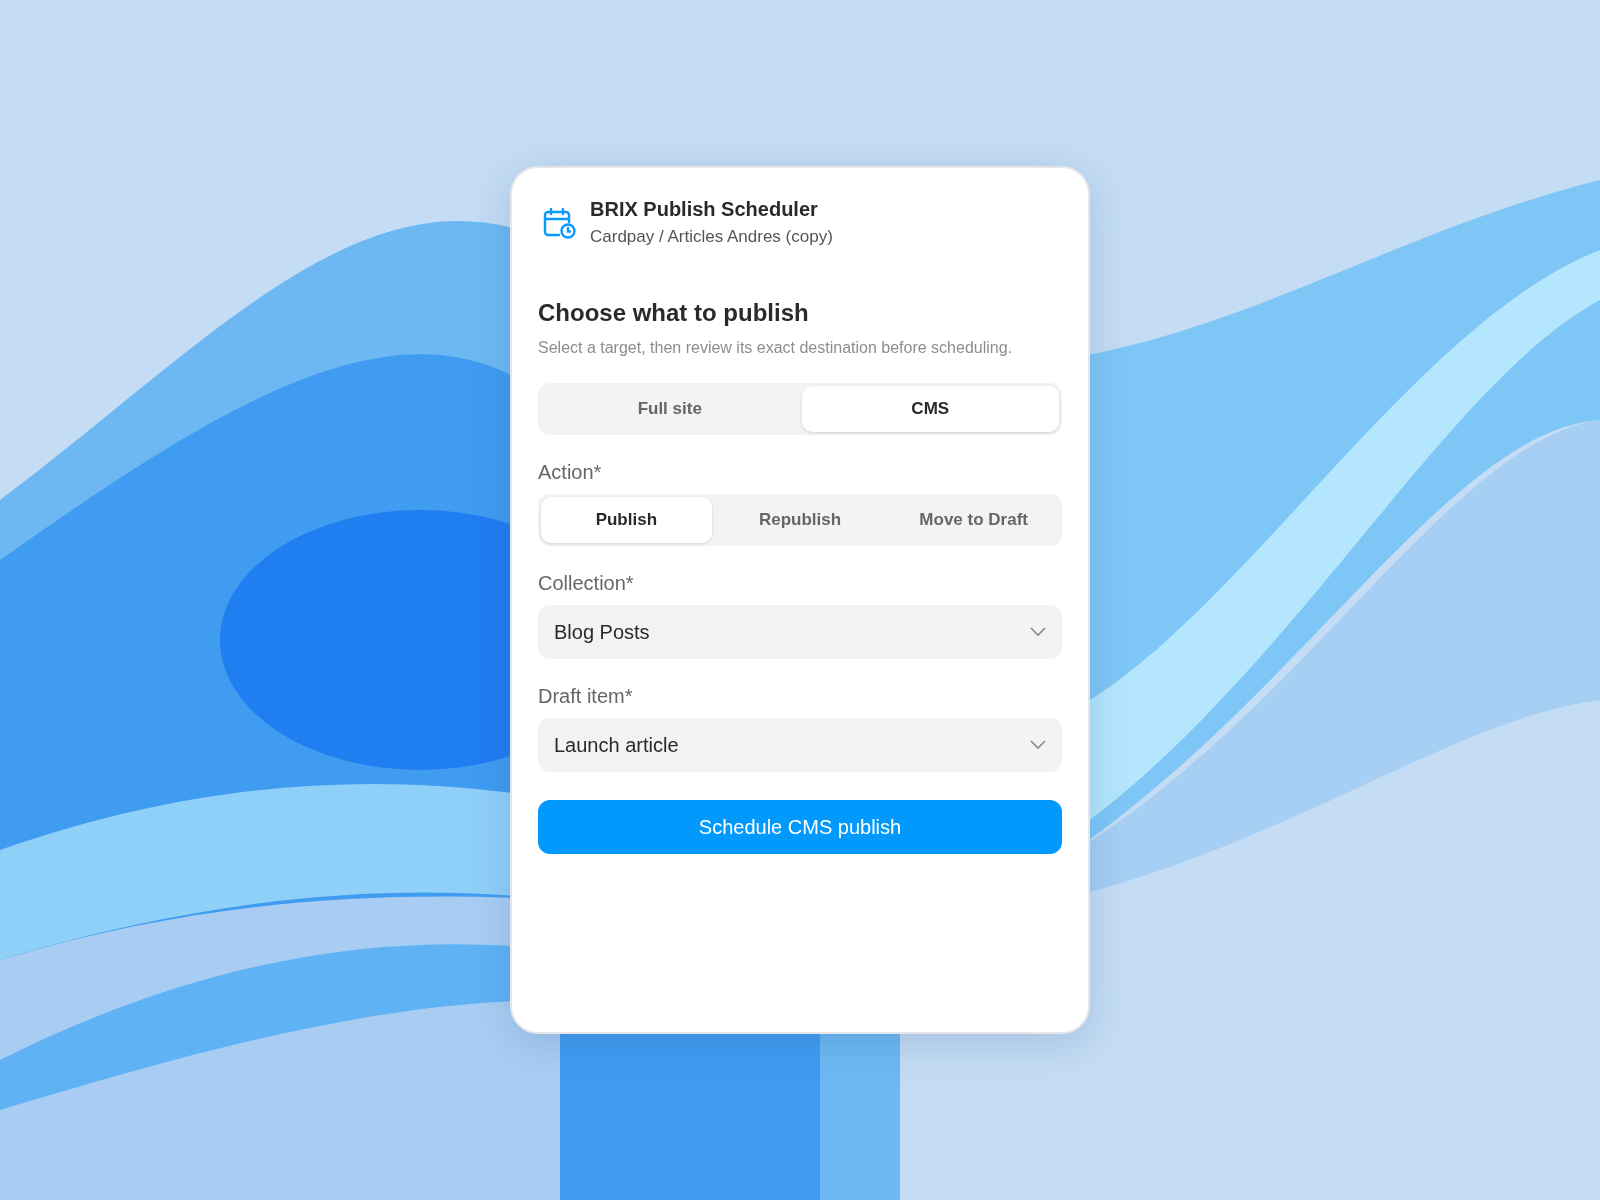 The width and height of the screenshot is (1600, 1200). What do you see at coordinates (626, 520) in the screenshot?
I see `action-tab: Publish` at bounding box center [626, 520].